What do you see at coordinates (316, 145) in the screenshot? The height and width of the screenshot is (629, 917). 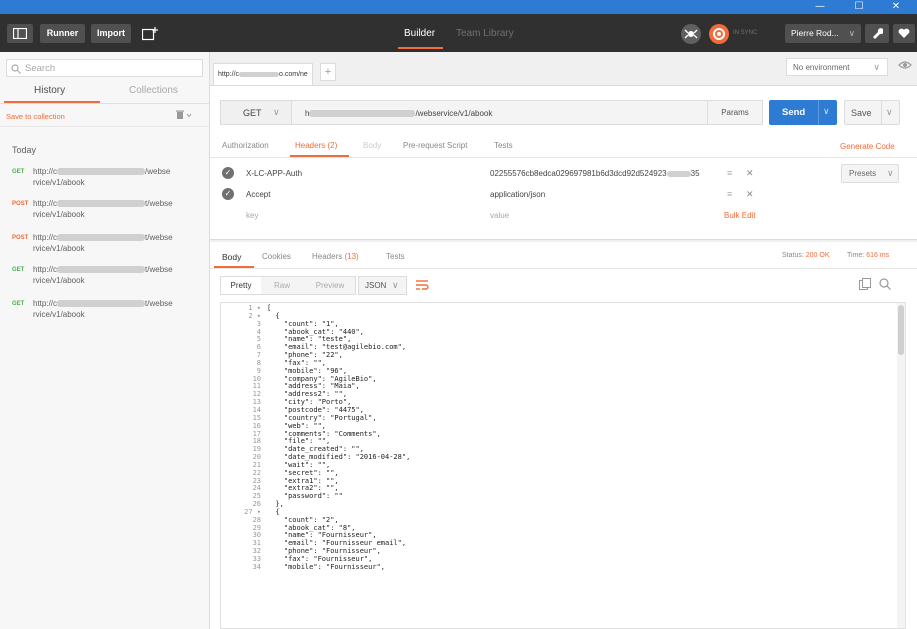 I see `tab-headers: Headers (2)` at bounding box center [316, 145].